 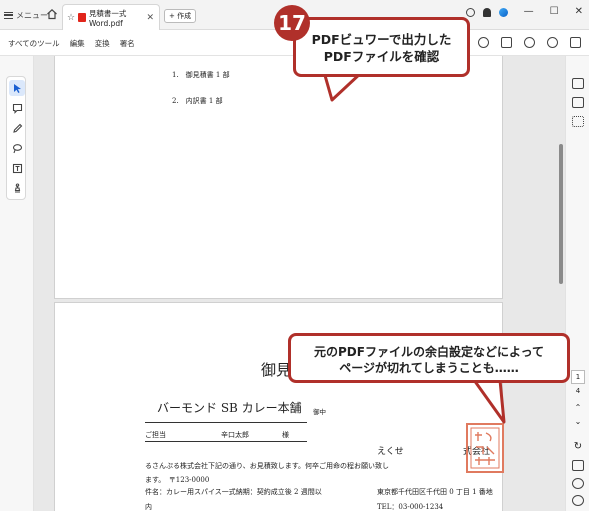 I want to click on pdf-file-icon, so click(x=82, y=17).